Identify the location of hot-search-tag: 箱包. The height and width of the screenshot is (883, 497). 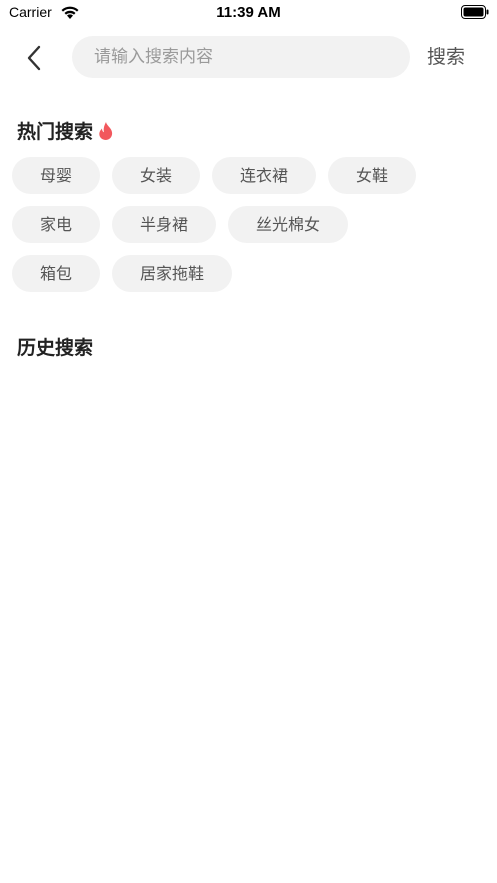
(56, 273).